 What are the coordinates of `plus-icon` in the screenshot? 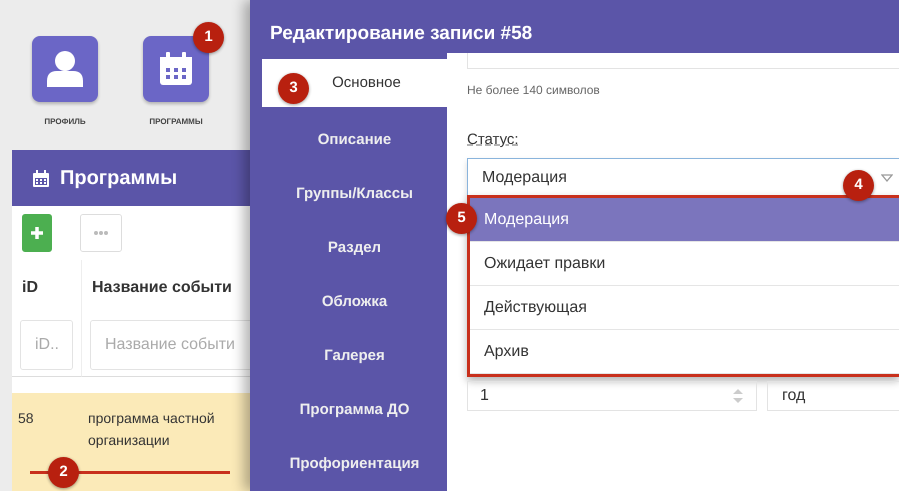 It's located at (37, 233).